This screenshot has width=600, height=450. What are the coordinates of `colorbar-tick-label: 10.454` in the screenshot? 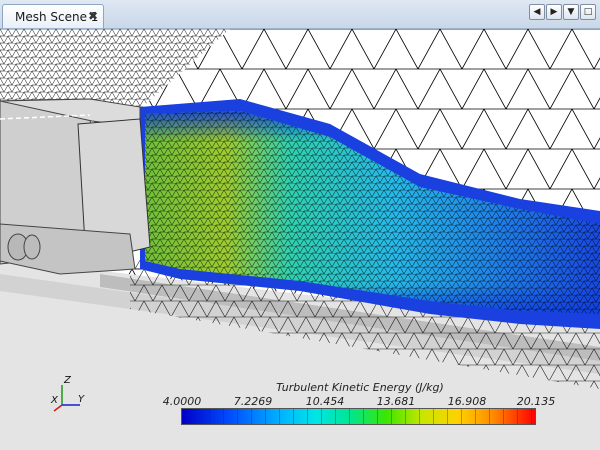 It's located at (325, 401).